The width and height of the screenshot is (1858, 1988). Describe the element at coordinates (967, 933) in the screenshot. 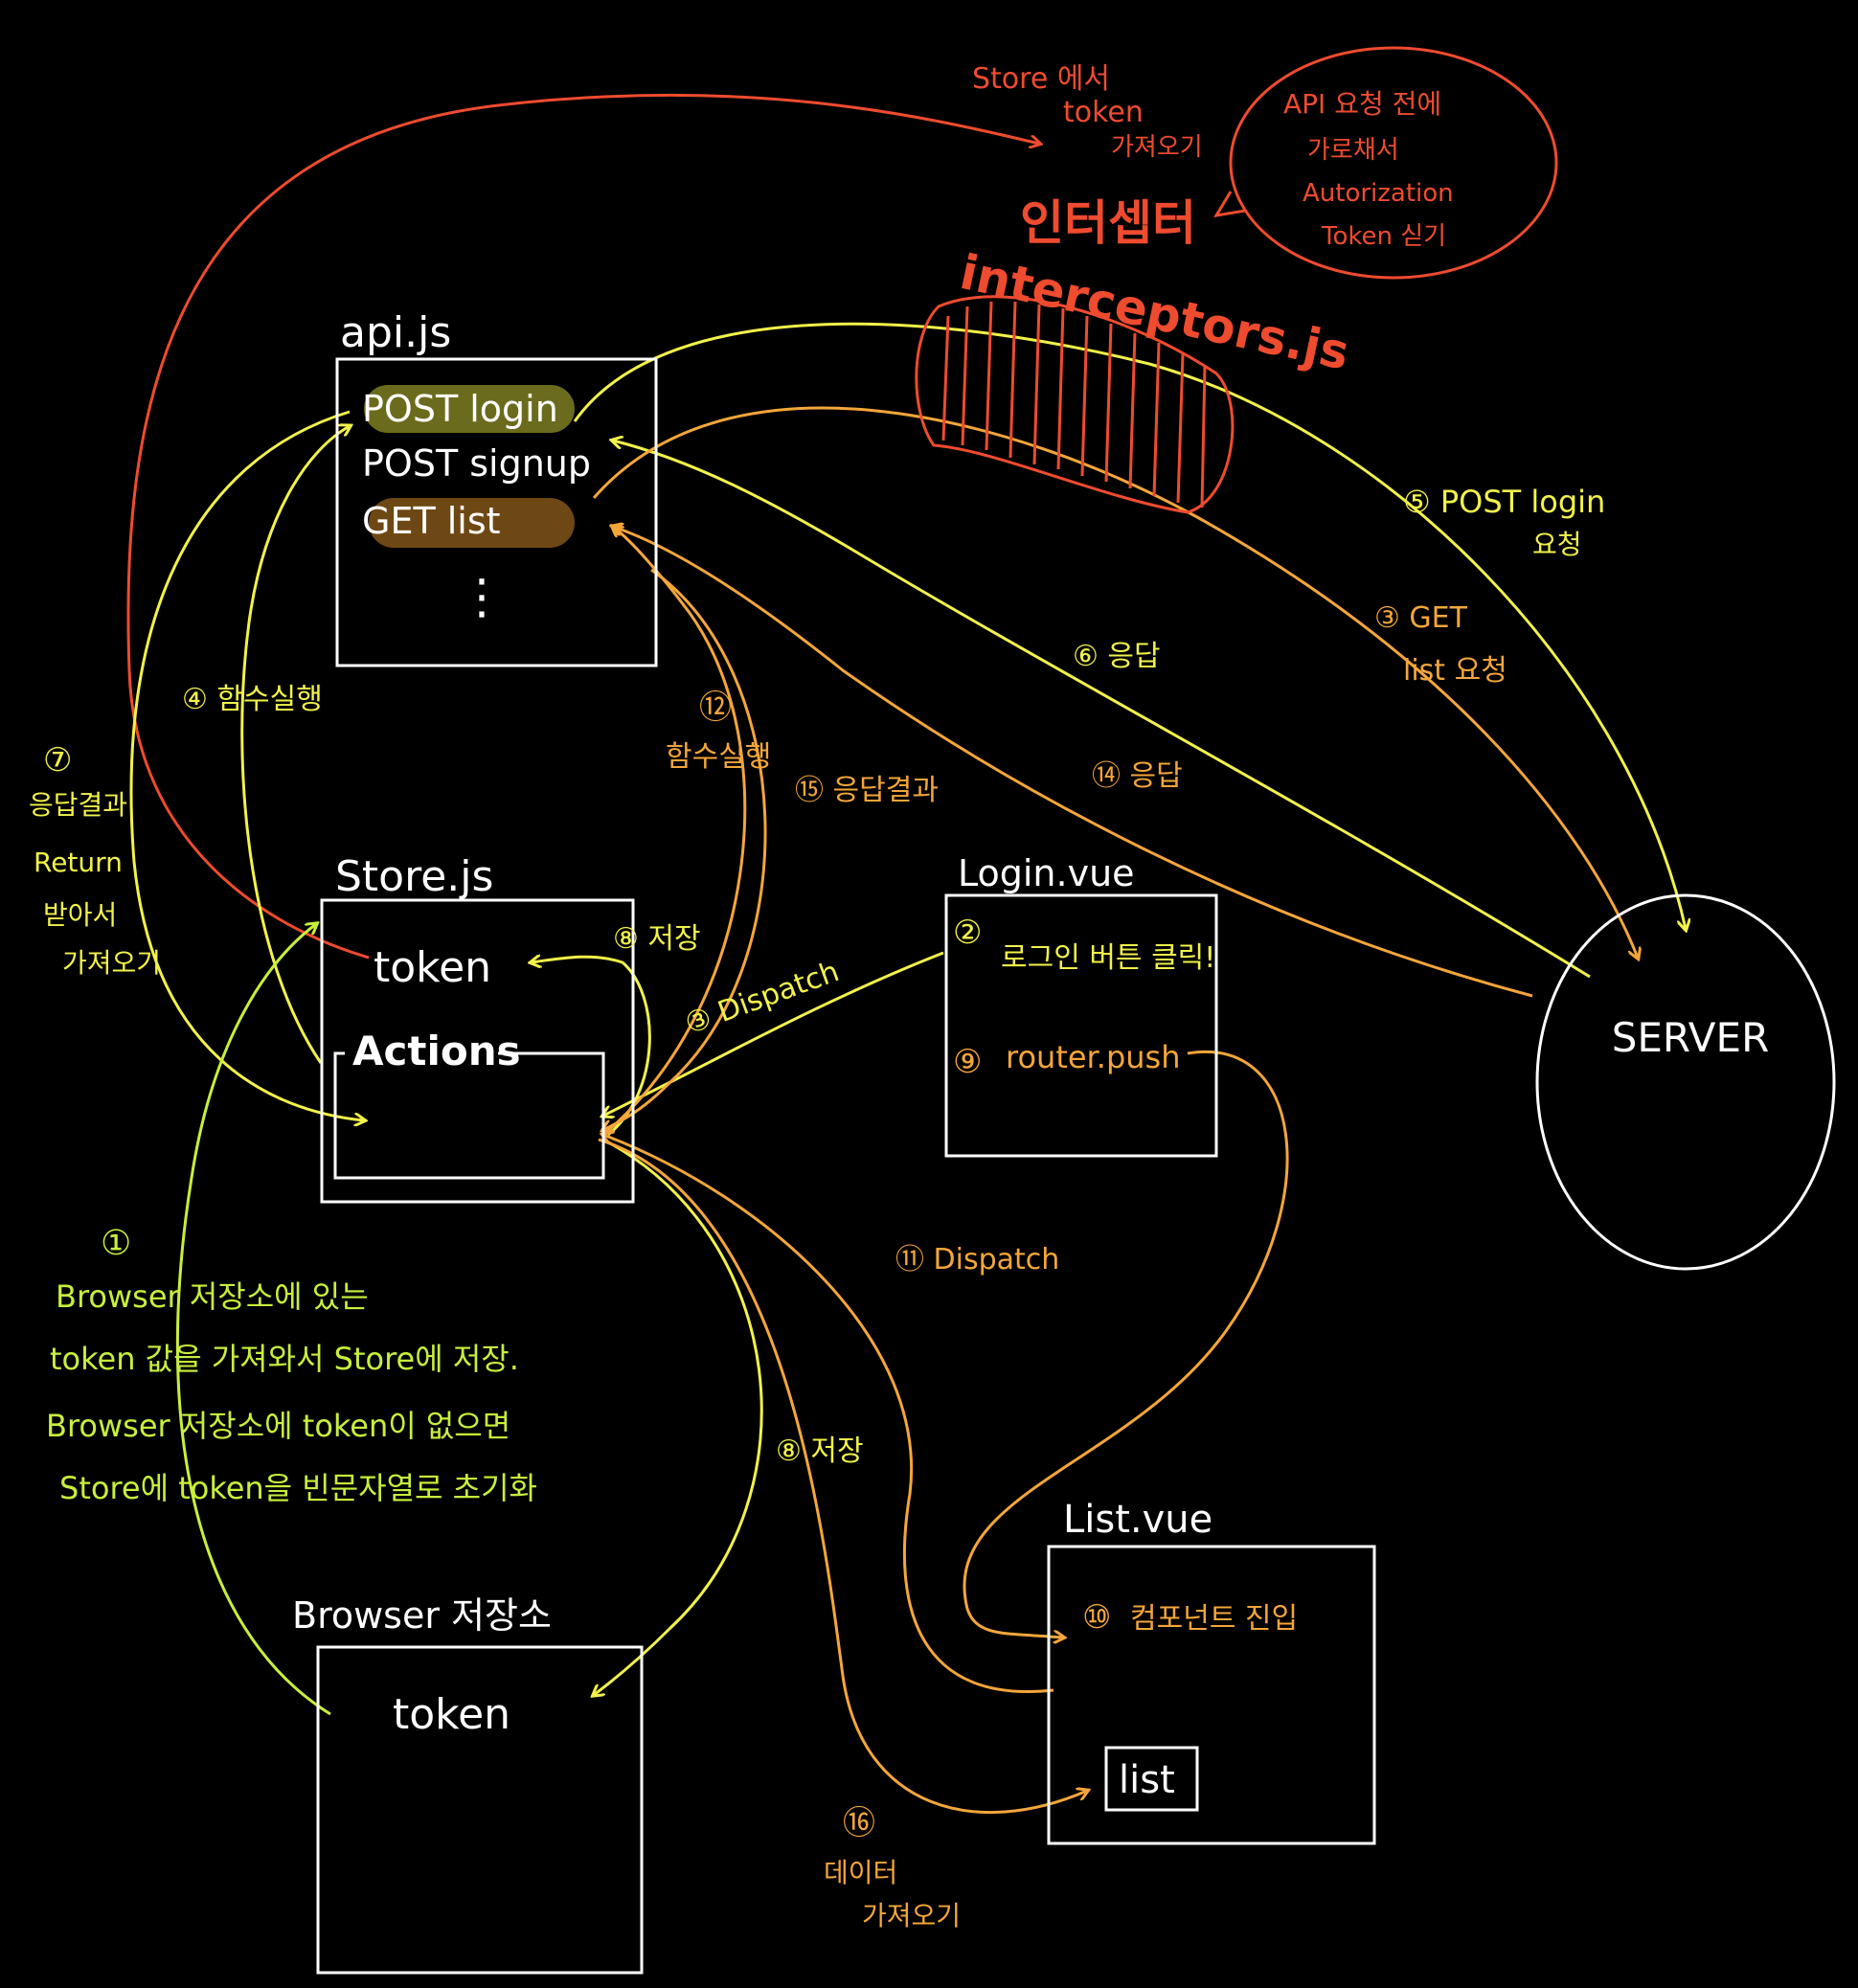

I see `login-step2-num: ②` at that location.